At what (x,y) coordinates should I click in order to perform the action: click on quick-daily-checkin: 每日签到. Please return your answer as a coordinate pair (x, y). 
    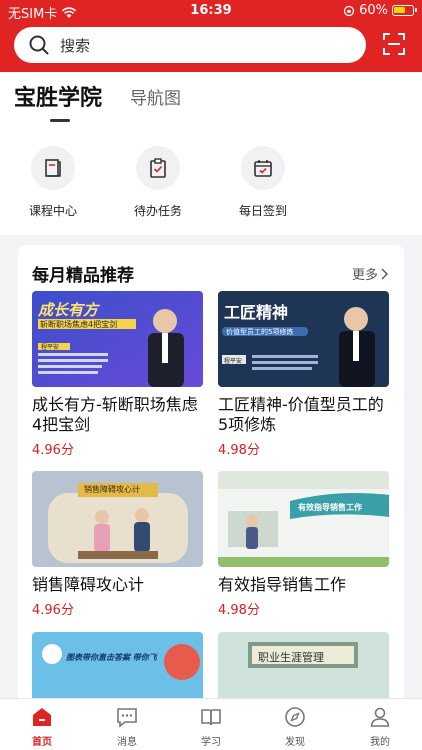
    Looking at the image, I should click on (263, 182).